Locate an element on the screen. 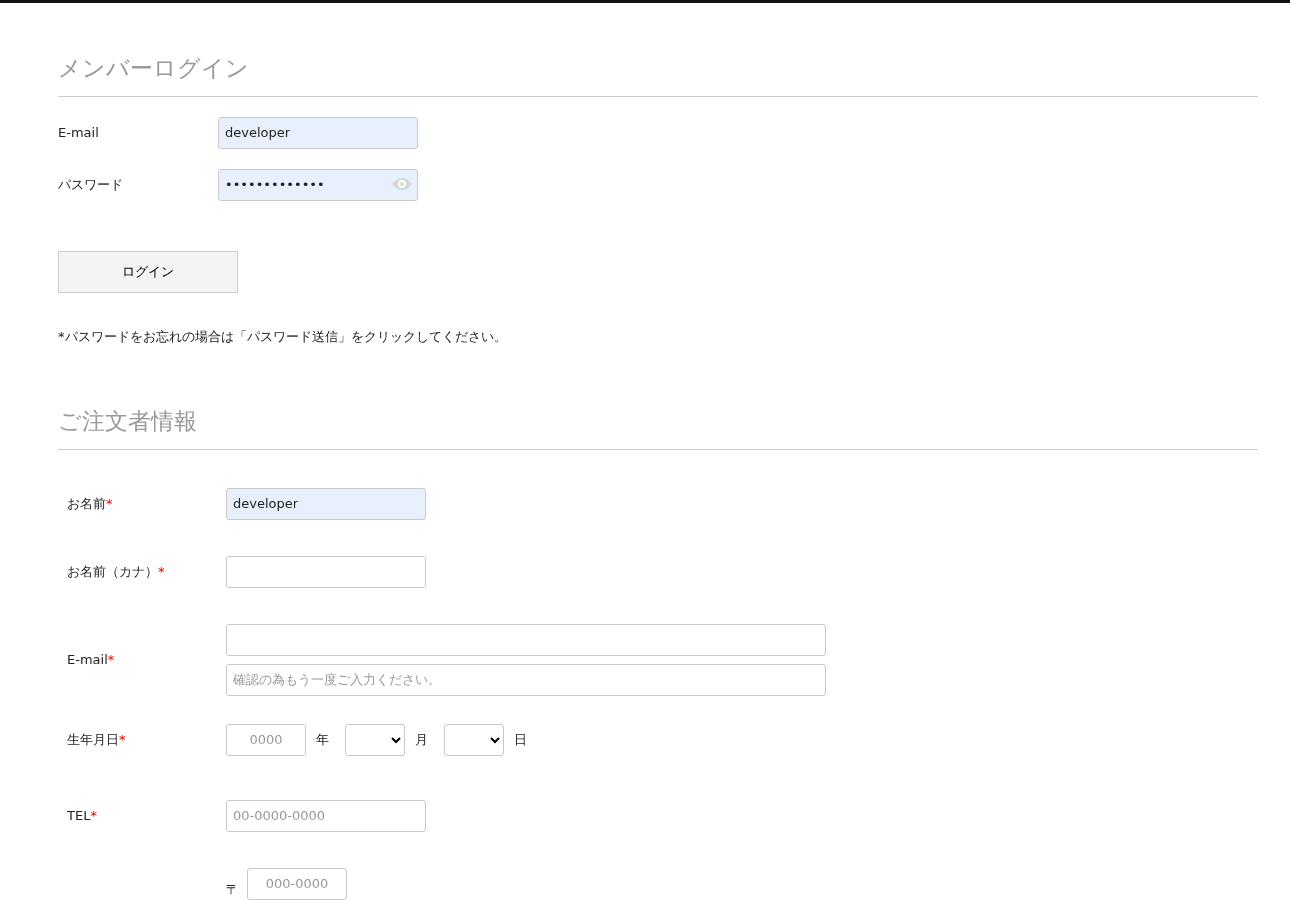 The width and height of the screenshot is (1290, 900). unit-label: 月 is located at coordinates (421, 739).